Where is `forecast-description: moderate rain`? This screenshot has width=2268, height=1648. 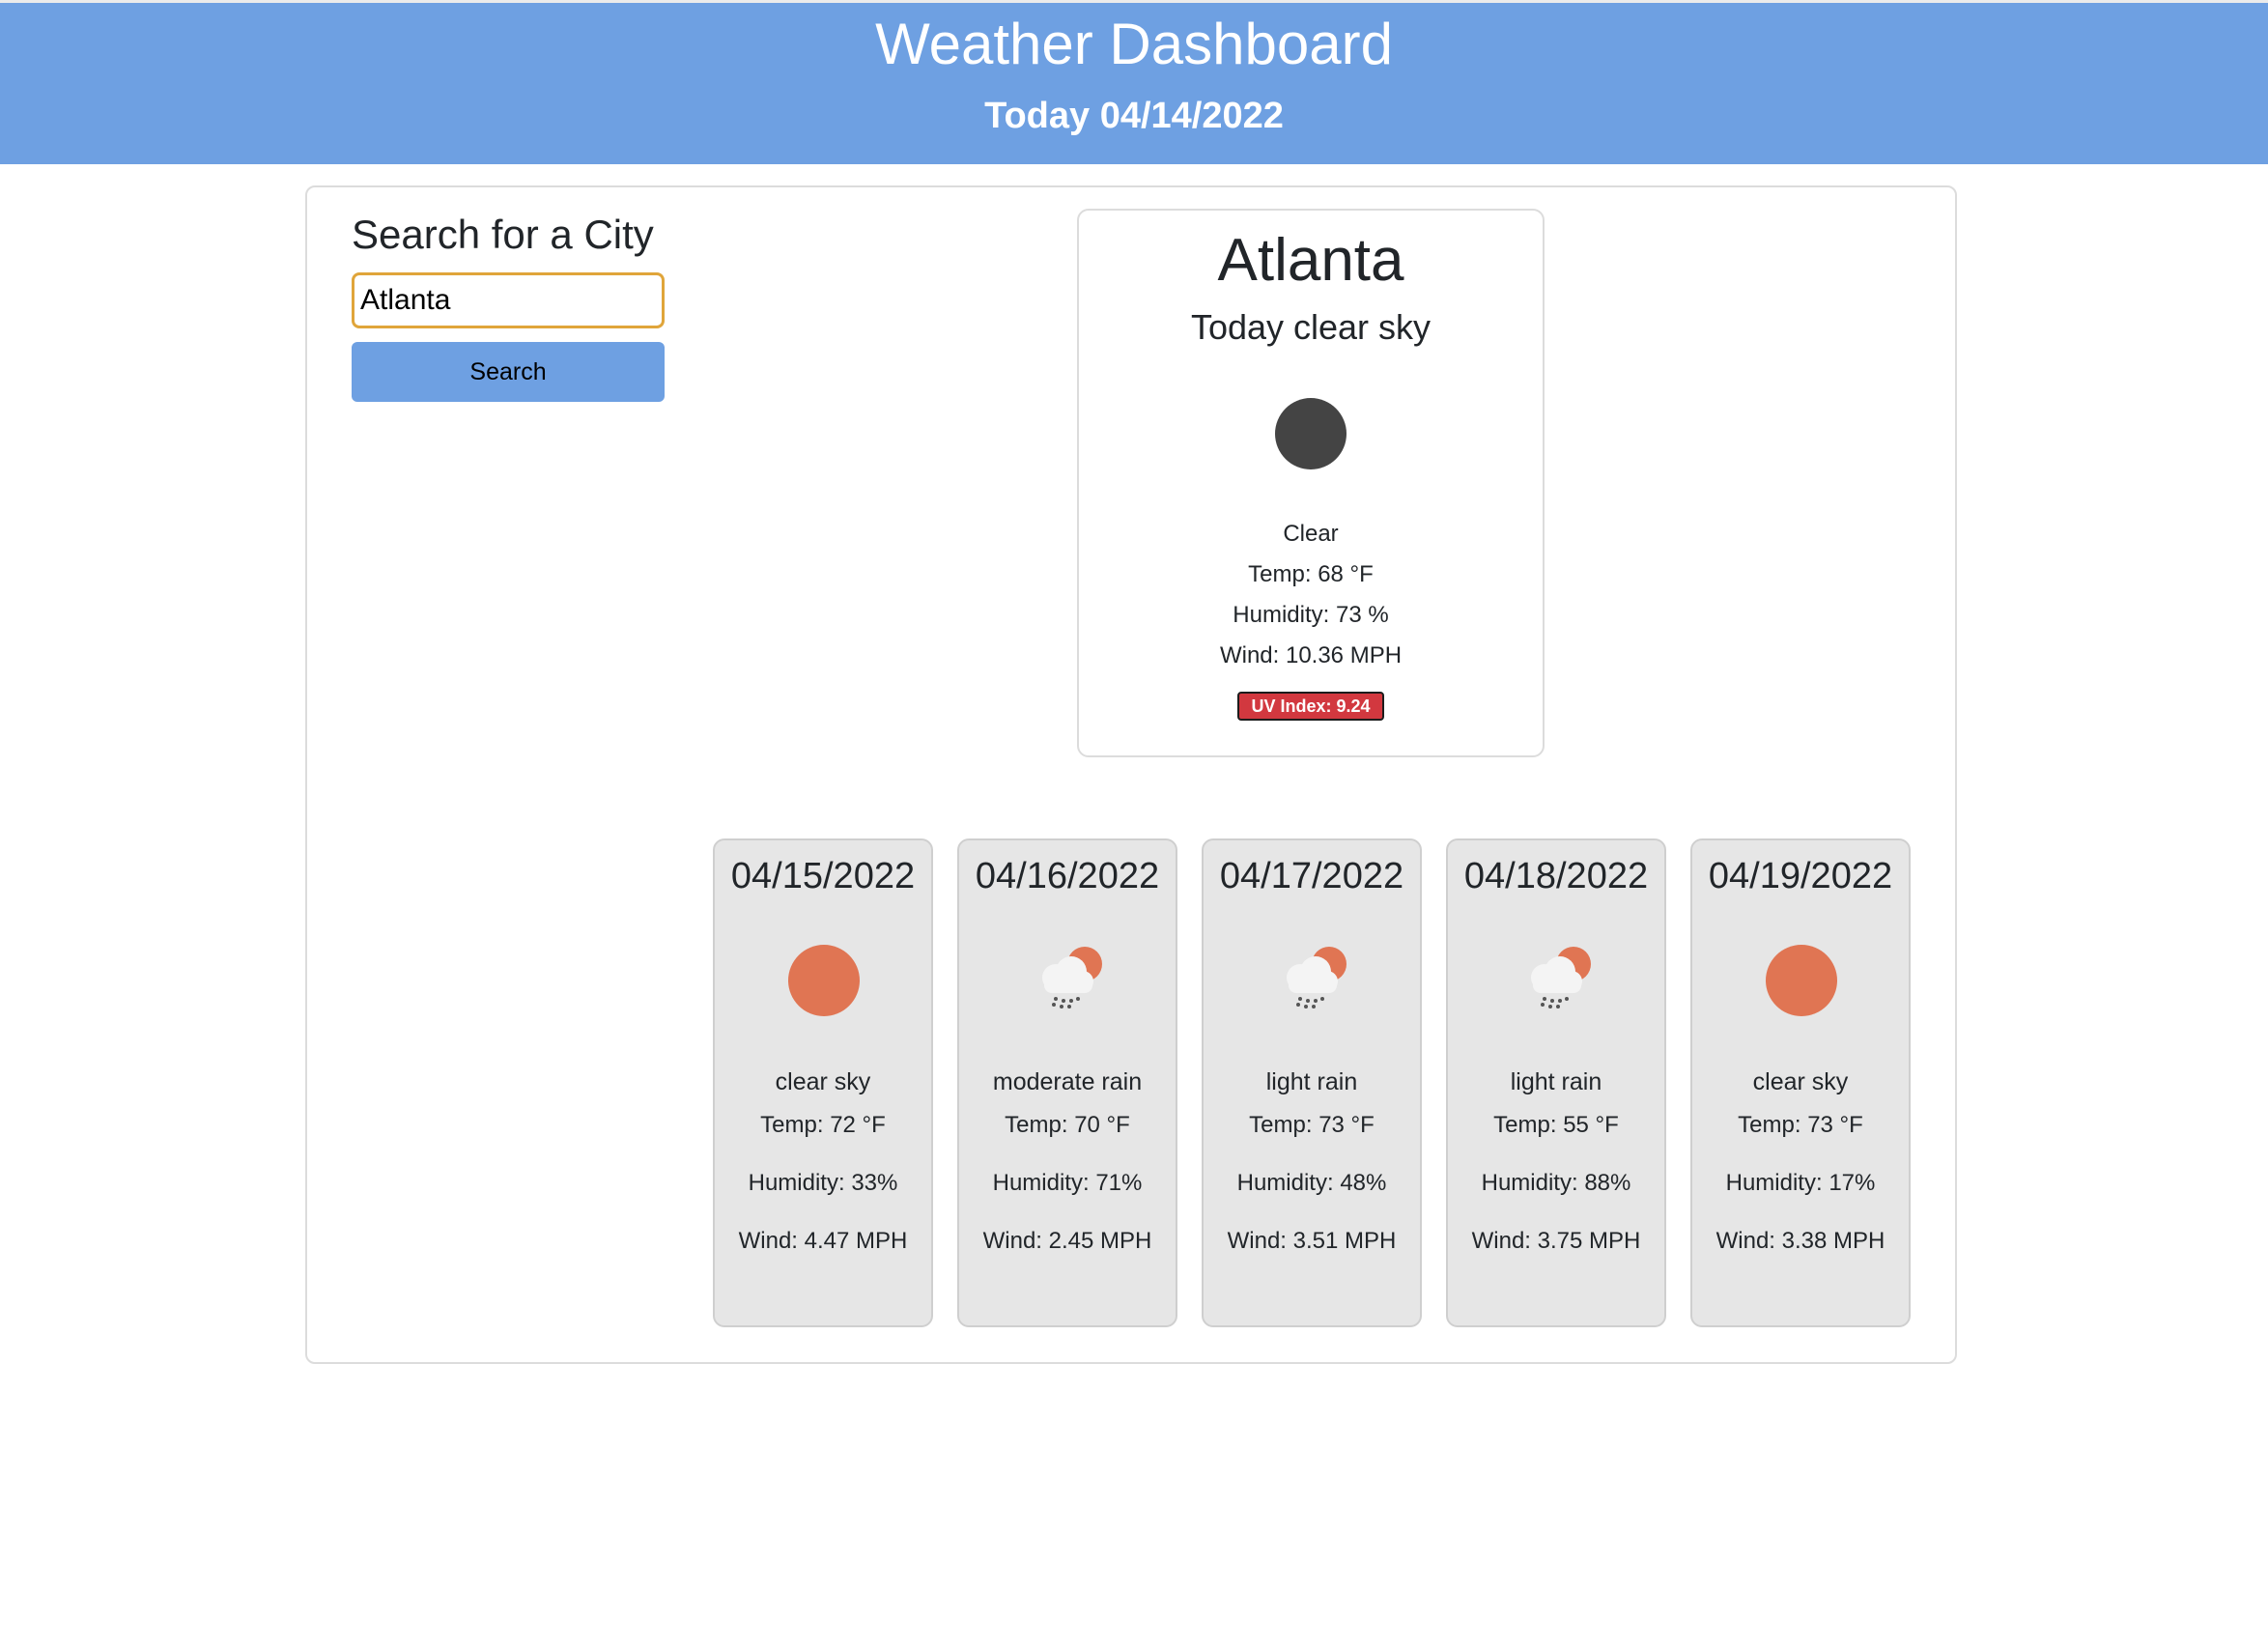
forecast-description: moderate rain is located at coordinates (1067, 1081).